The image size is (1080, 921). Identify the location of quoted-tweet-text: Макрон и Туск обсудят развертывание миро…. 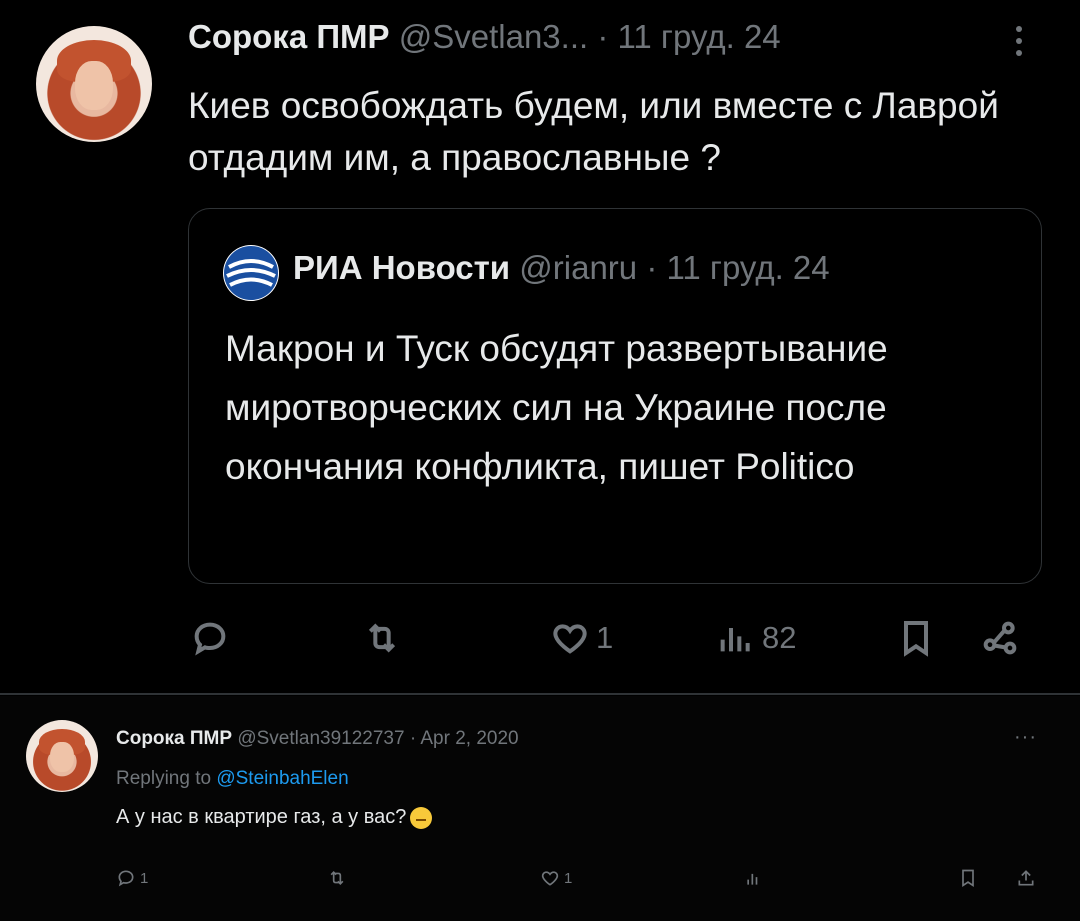
(556, 407).